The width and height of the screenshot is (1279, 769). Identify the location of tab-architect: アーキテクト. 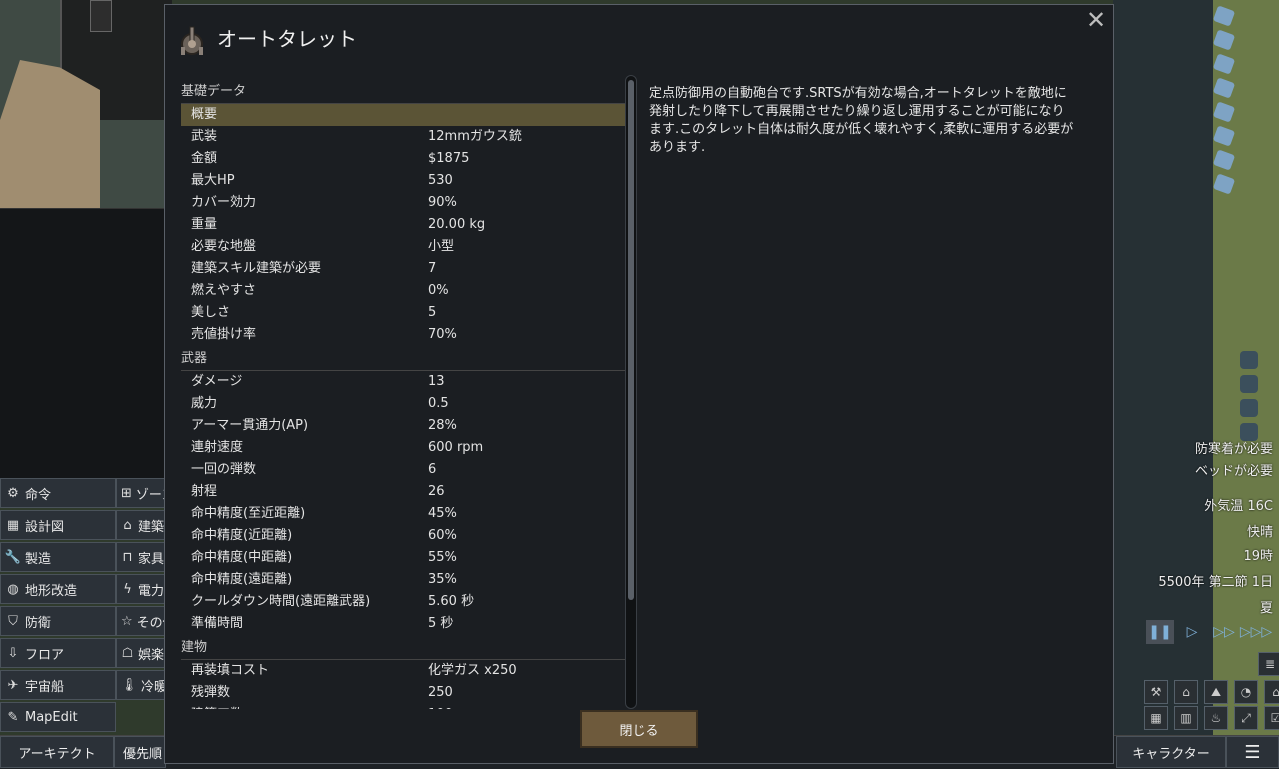
(57, 752).